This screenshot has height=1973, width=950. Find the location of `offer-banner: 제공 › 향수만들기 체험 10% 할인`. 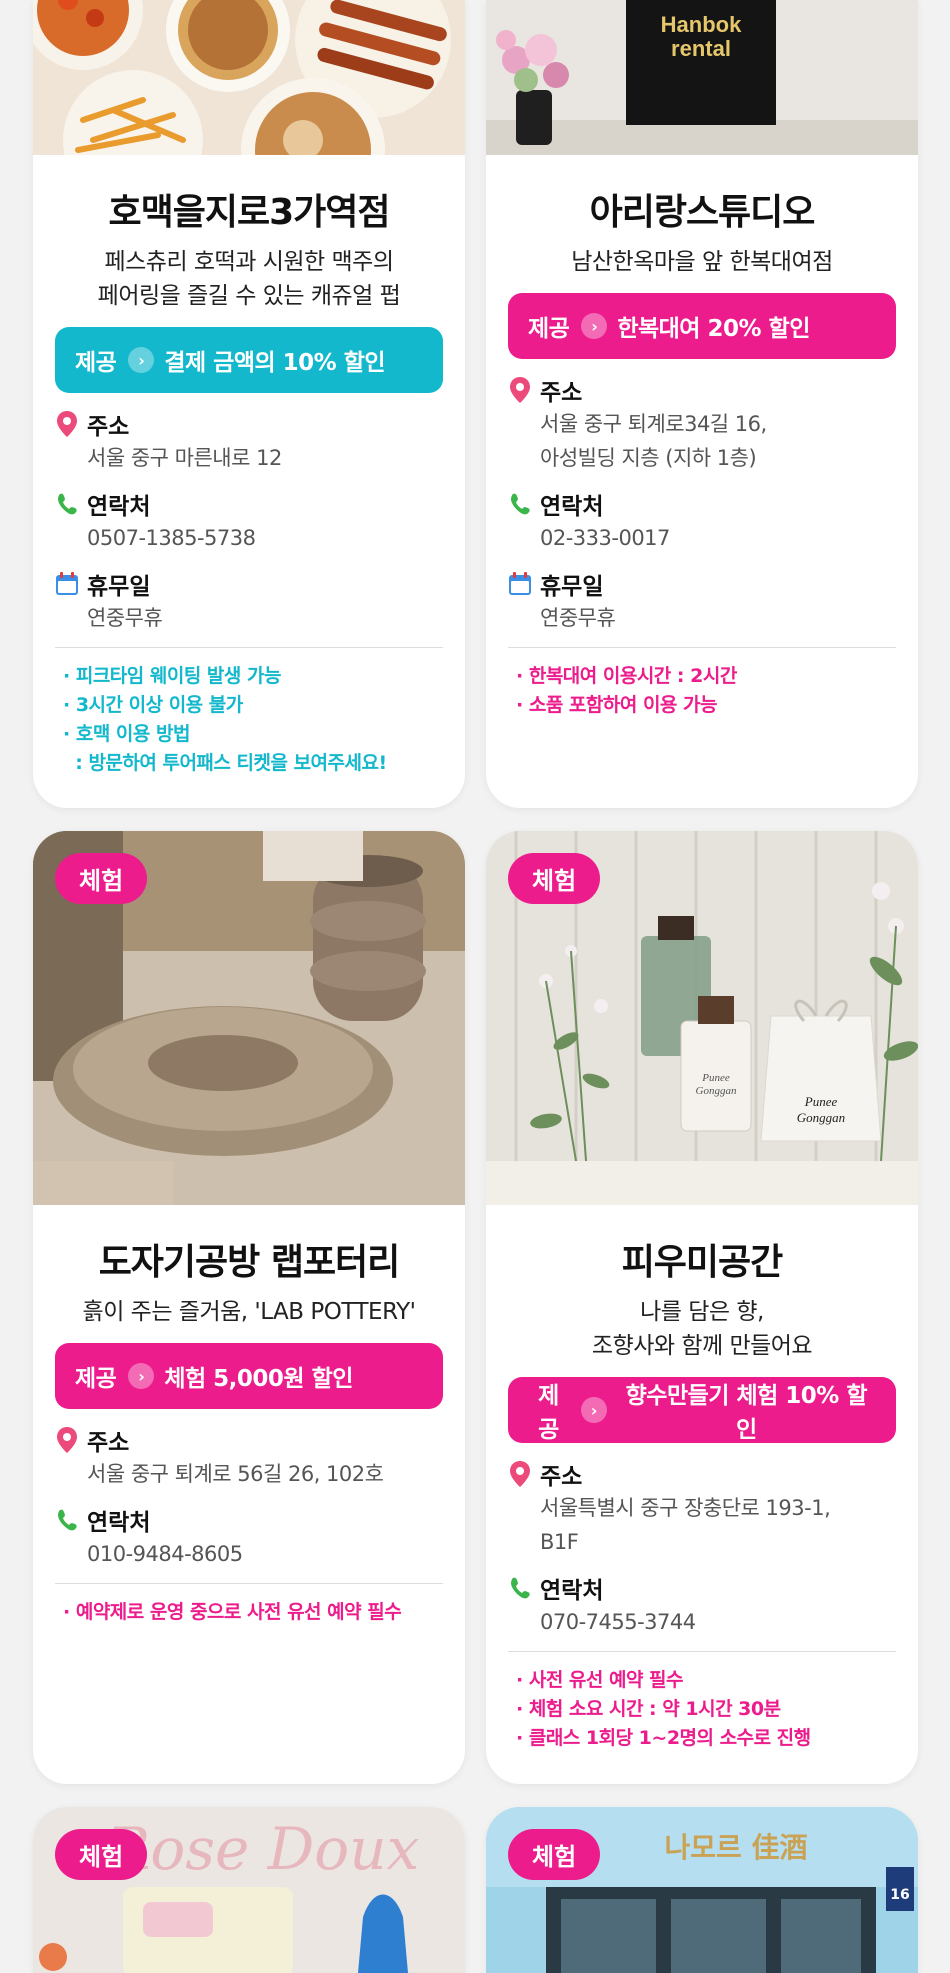

offer-banner: 제공 › 향수만들기 체험 10% 할인 is located at coordinates (702, 1410).